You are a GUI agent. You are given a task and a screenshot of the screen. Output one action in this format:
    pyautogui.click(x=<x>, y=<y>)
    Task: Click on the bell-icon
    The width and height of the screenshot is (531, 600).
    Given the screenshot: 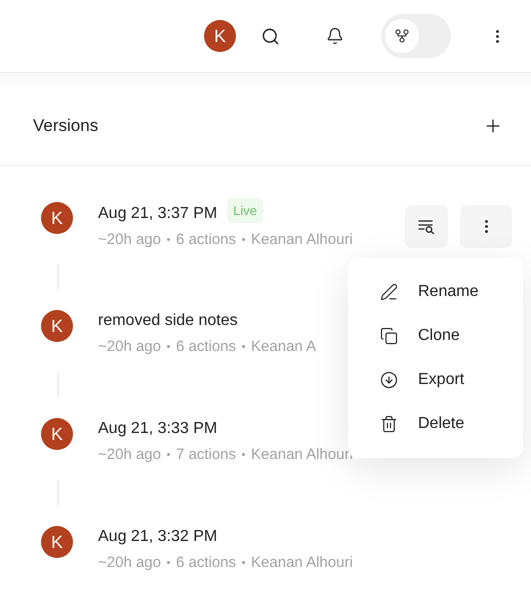 What is the action you would take?
    pyautogui.click(x=335, y=36)
    